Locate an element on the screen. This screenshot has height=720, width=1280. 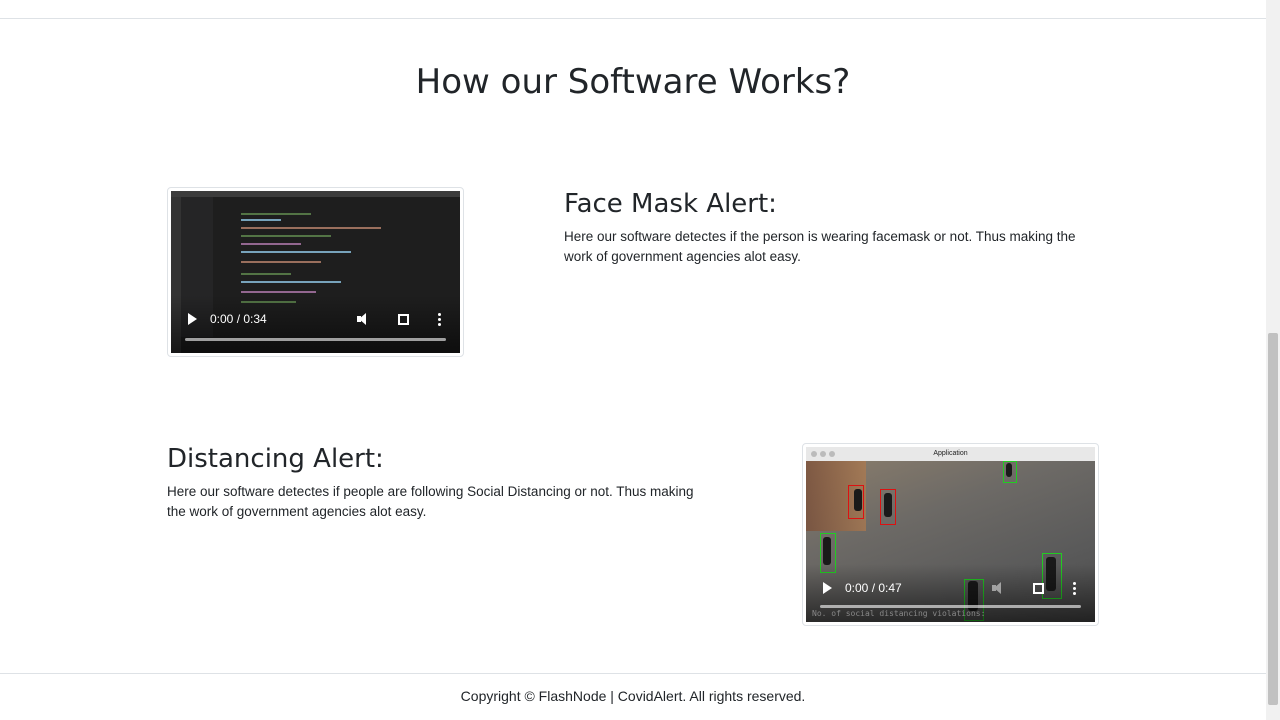
scrollbar-thumb is located at coordinates (1273, 519).